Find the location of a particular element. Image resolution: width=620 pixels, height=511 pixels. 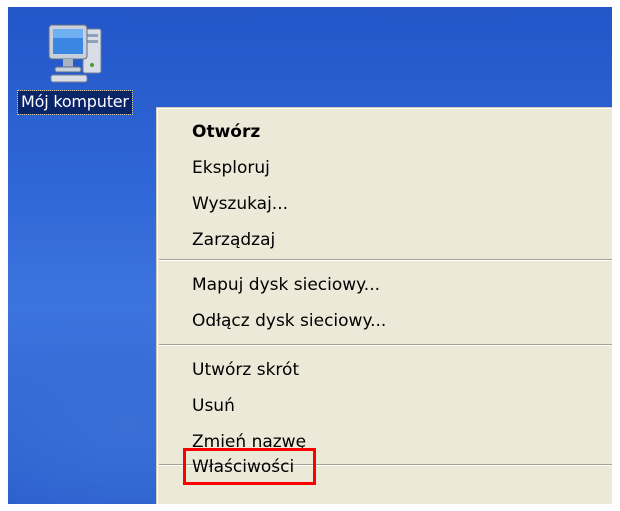

properties-highlight-outline is located at coordinates (249, 466).